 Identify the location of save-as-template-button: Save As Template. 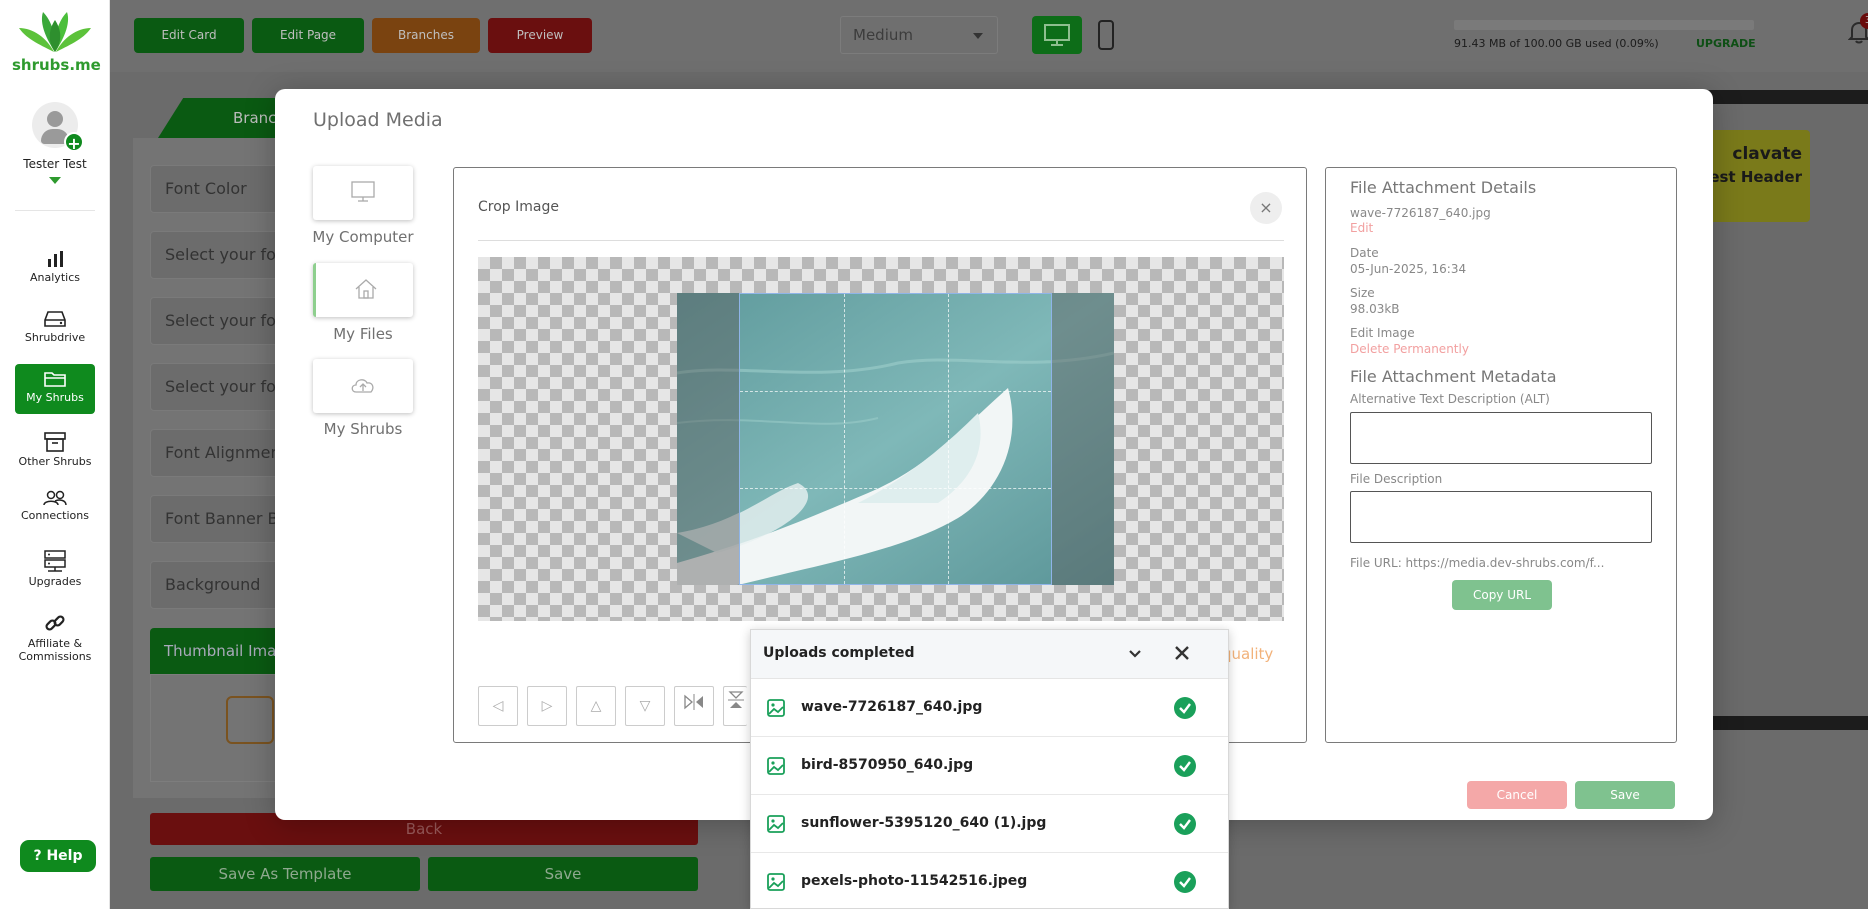
(285, 874).